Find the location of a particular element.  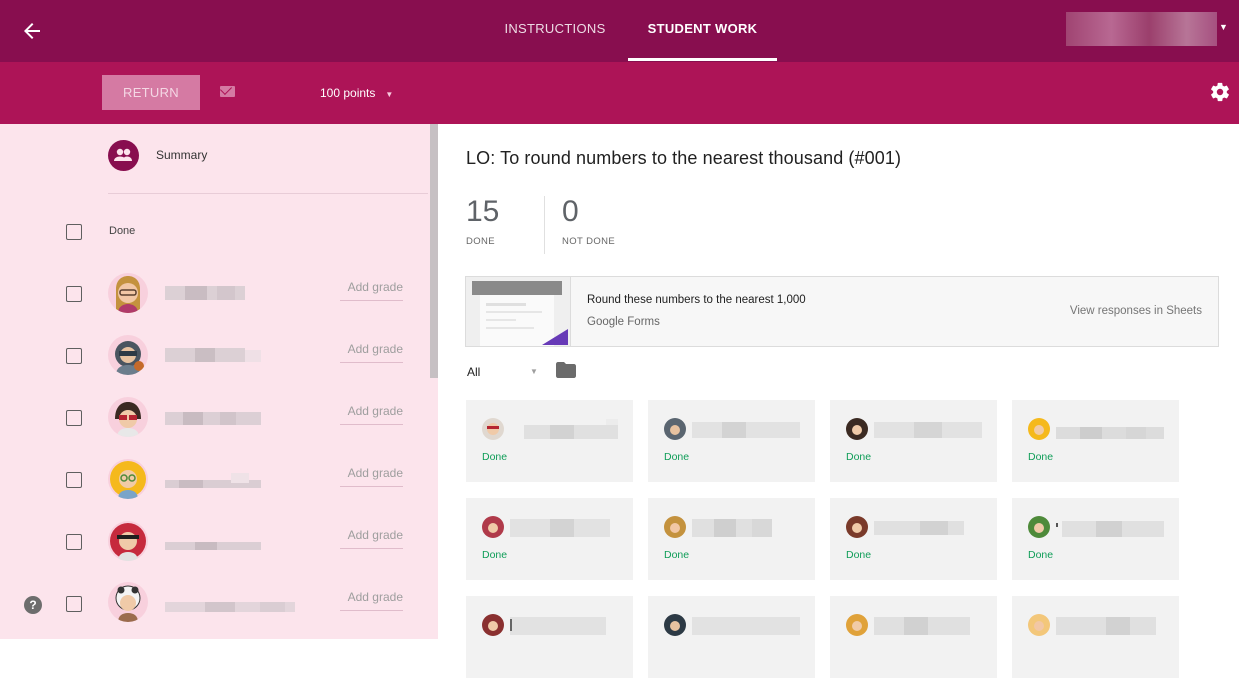

form-thumbnail is located at coordinates (518, 311).